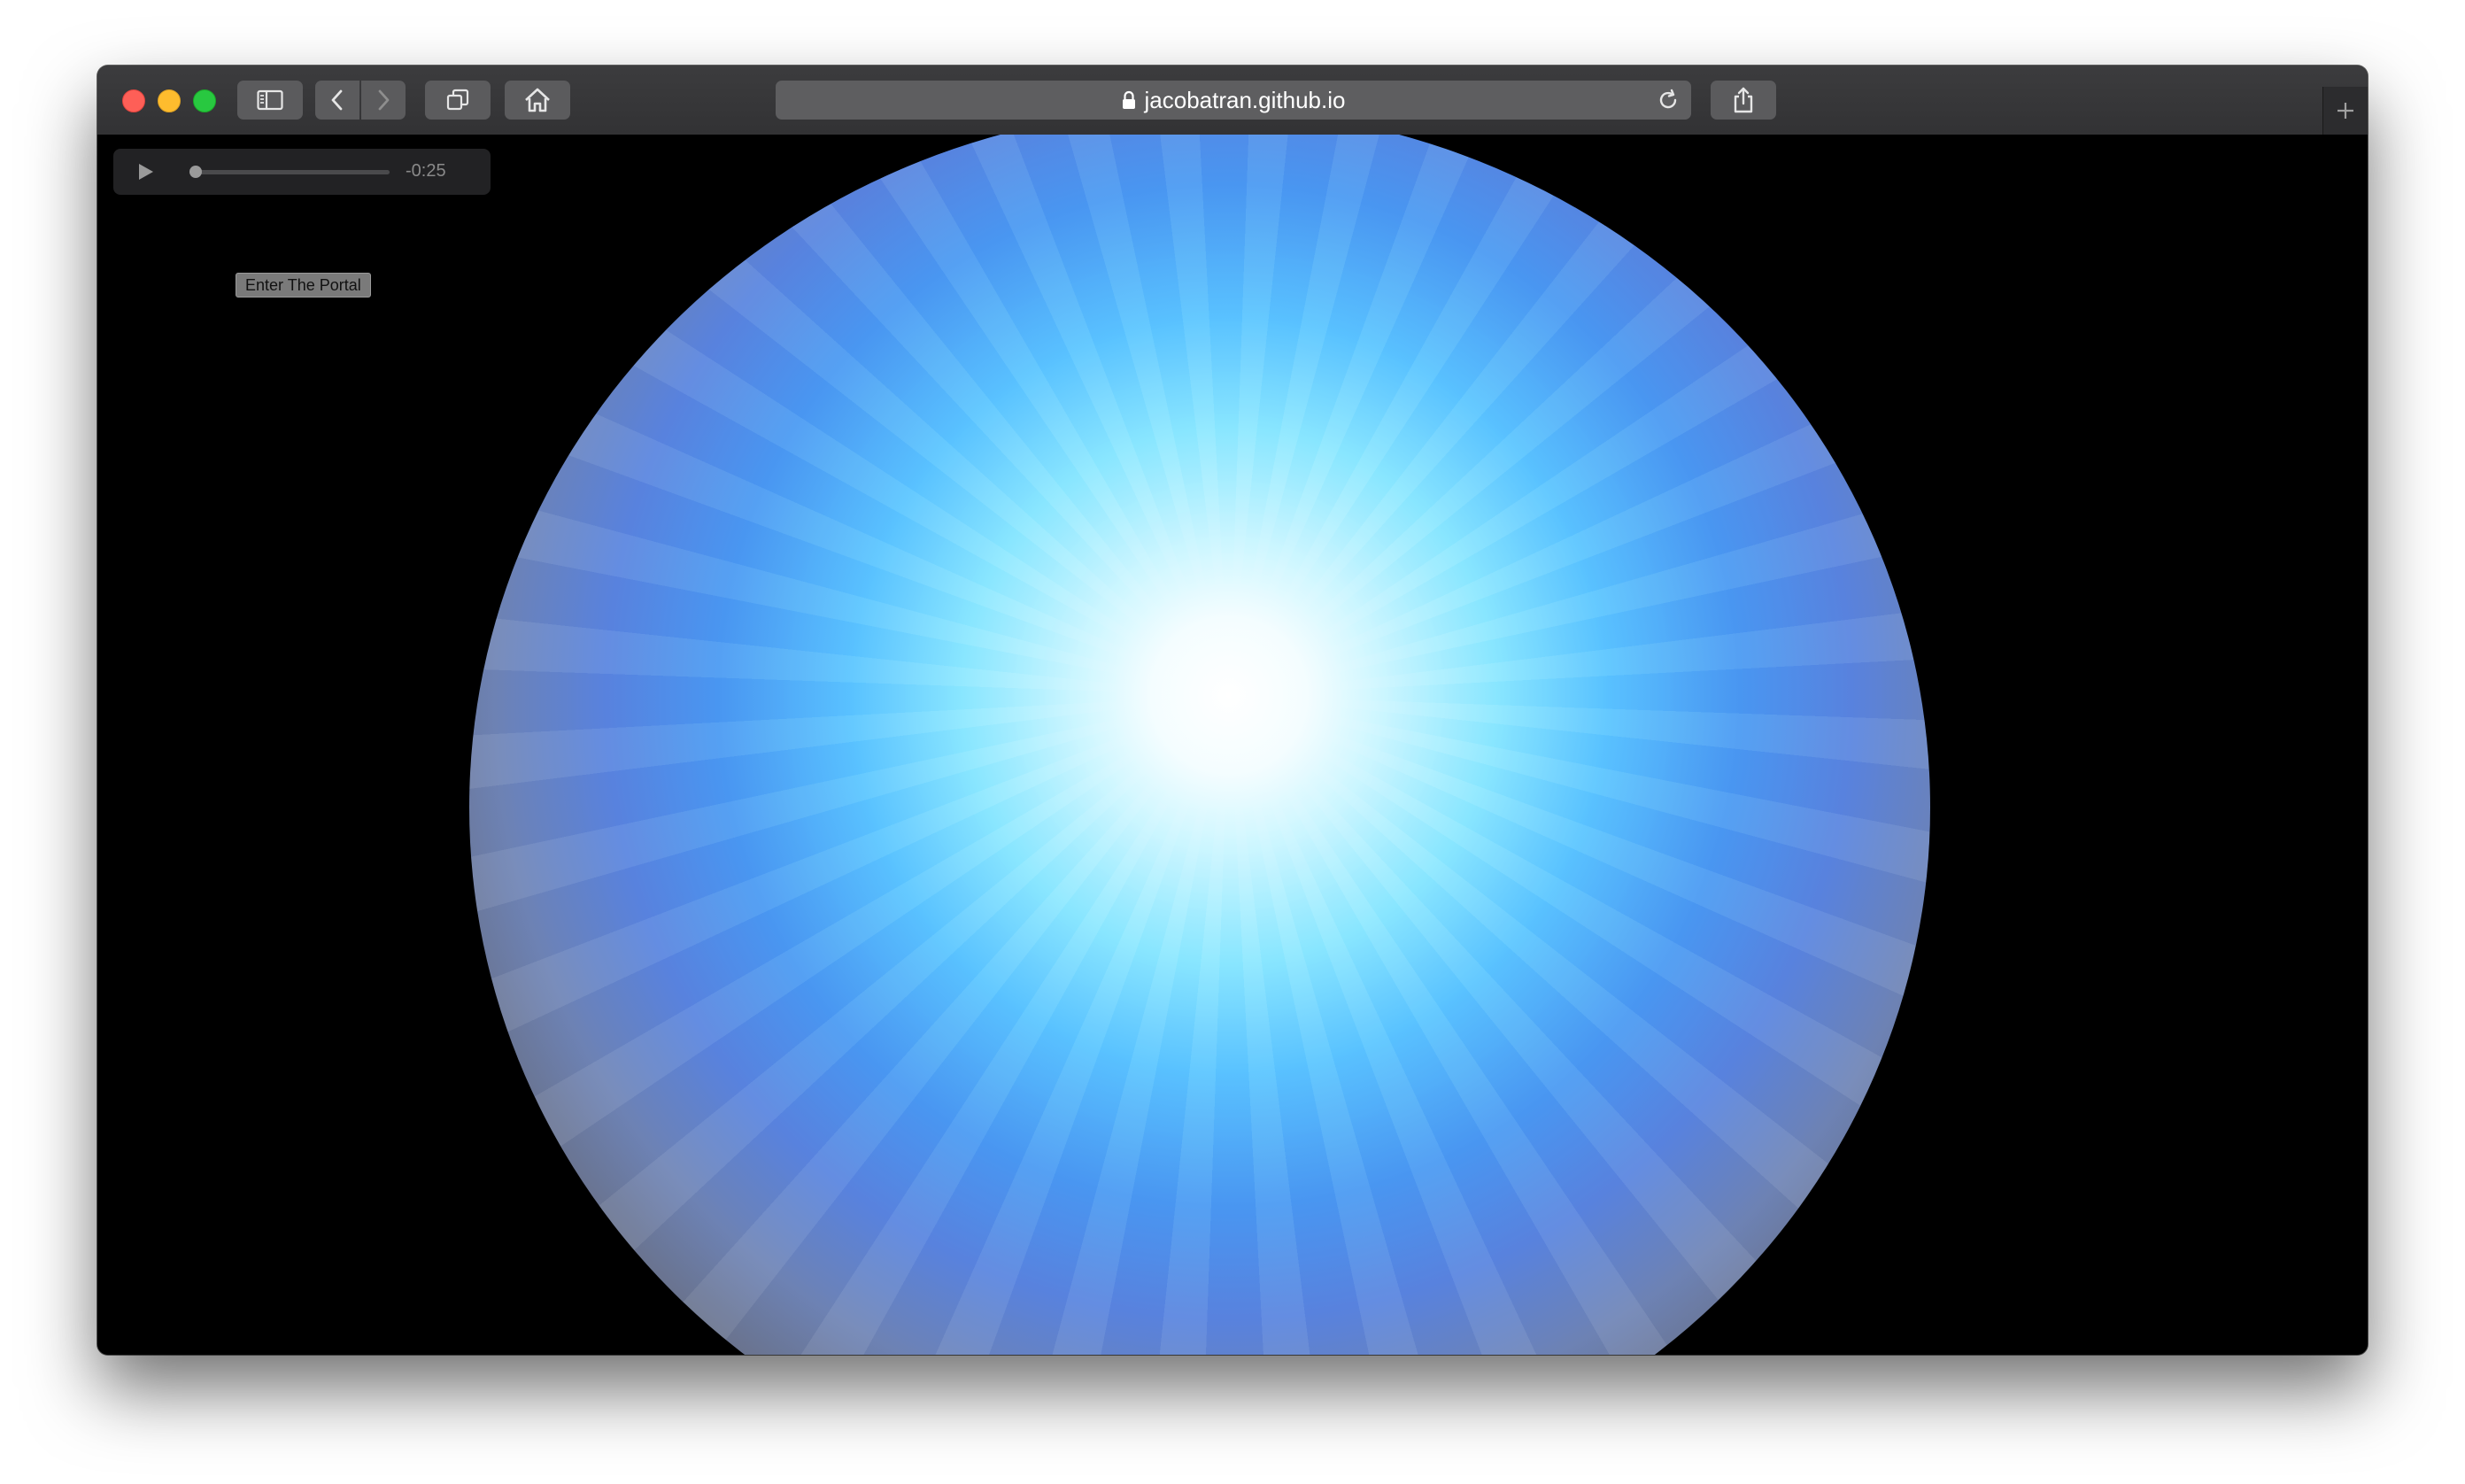 This screenshot has width=2465, height=1484. What do you see at coordinates (195, 172) in the screenshot?
I see `audio-progress-knob` at bounding box center [195, 172].